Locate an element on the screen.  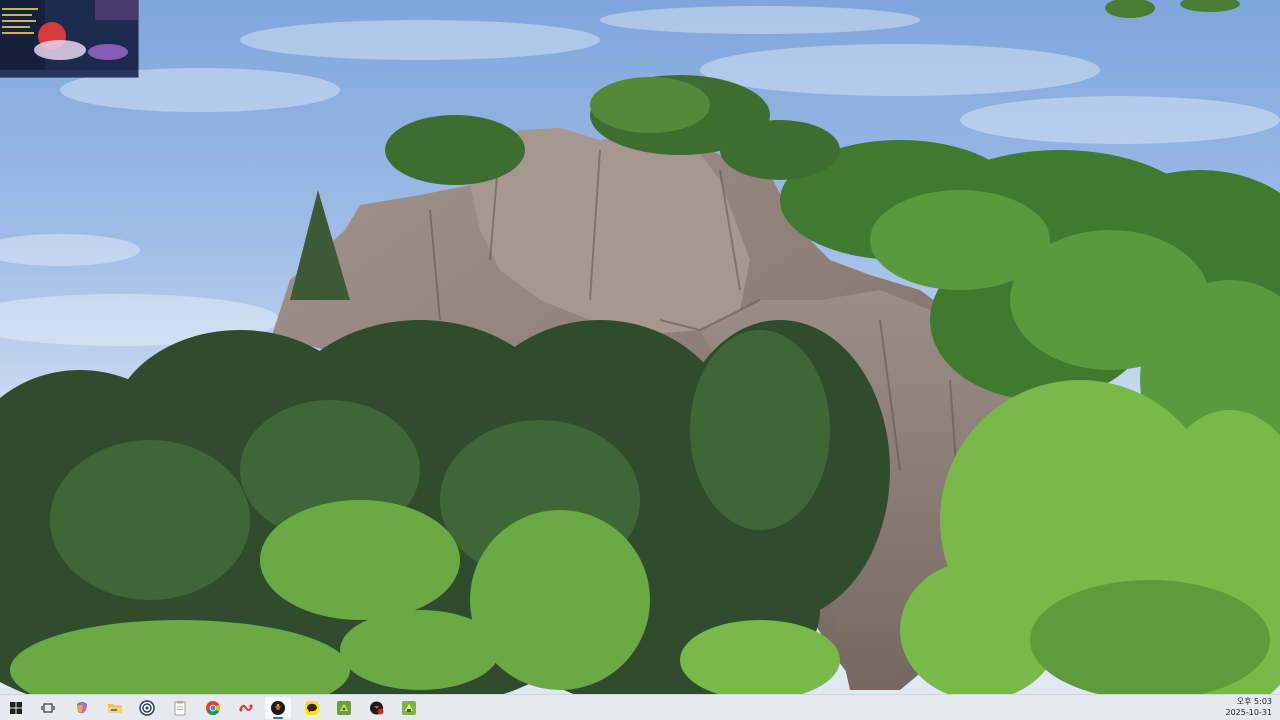
game-app-icon is located at coordinates (278, 708).